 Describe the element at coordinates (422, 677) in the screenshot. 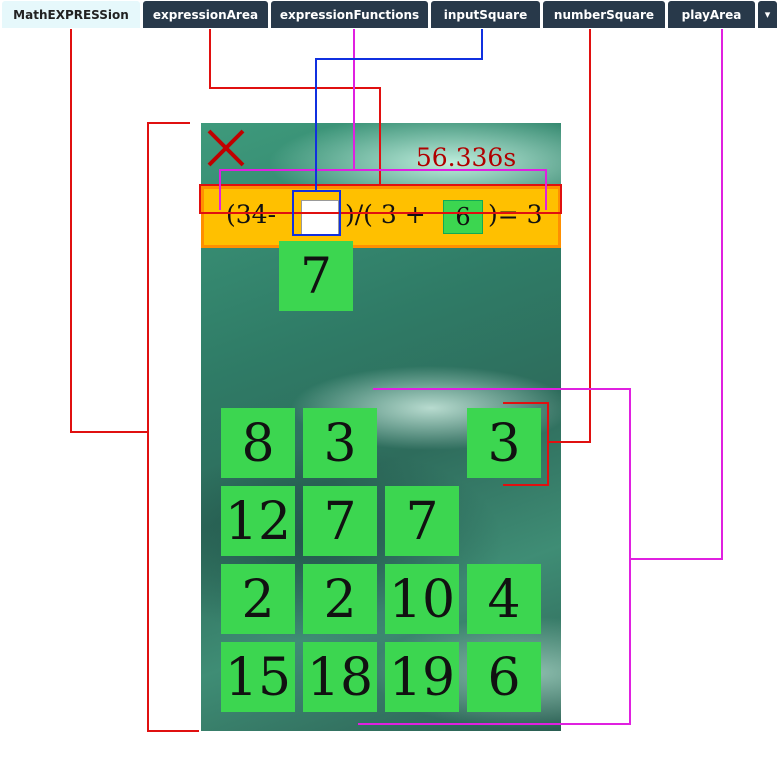

I see `number-tile: 19` at that location.